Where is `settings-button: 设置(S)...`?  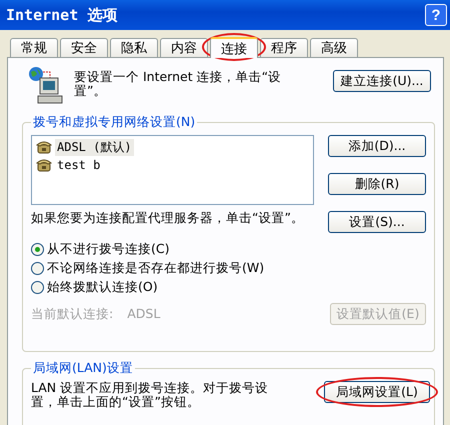
settings-button: 设置(S)... is located at coordinates (377, 222).